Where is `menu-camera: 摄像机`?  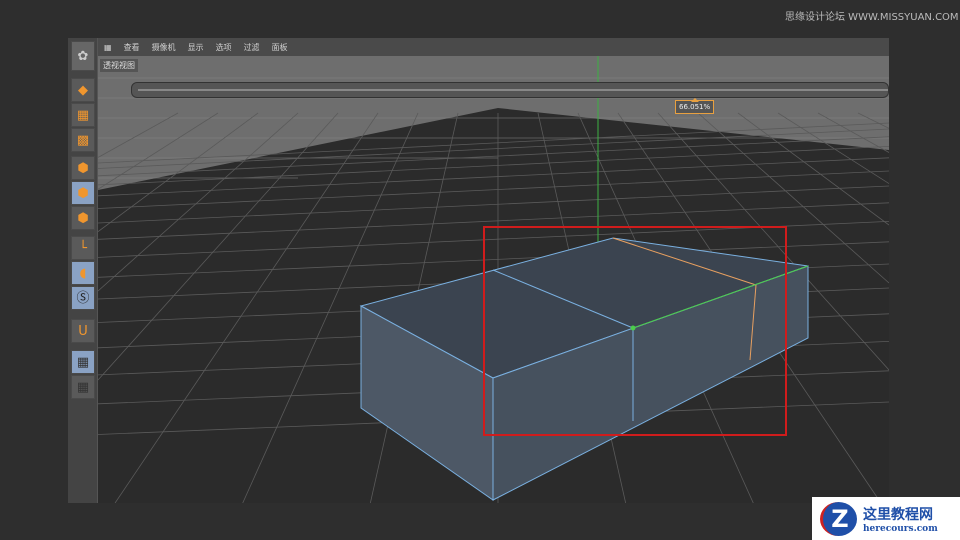 menu-camera: 摄像机 is located at coordinates (164, 47).